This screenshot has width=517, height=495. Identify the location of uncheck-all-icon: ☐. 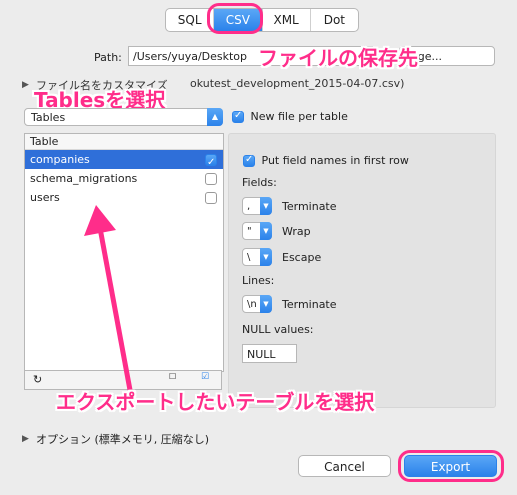
(172, 376).